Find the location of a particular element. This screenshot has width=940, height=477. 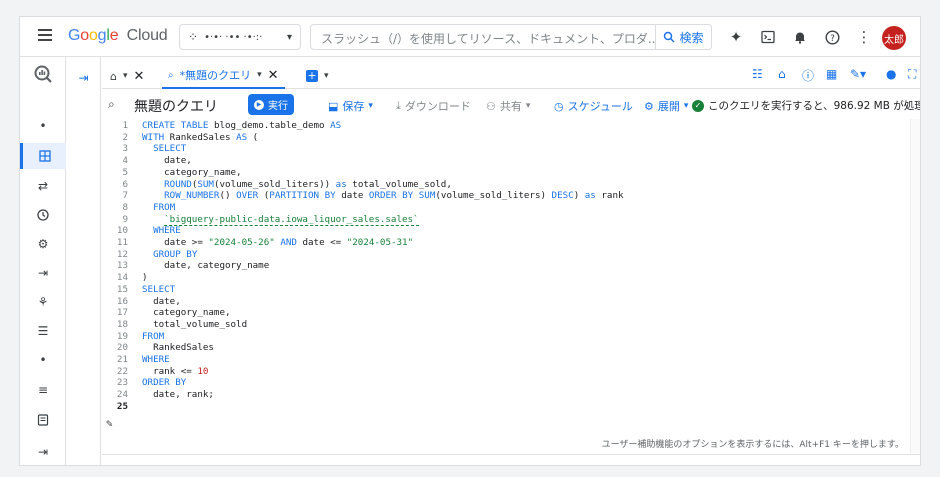

run-button: ▶ 実行 is located at coordinates (271, 104).